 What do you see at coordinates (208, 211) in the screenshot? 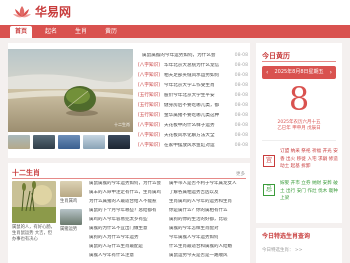
I see `zodiac-article-link: 你是属什么？你的属相有什么` at bounding box center [208, 211].